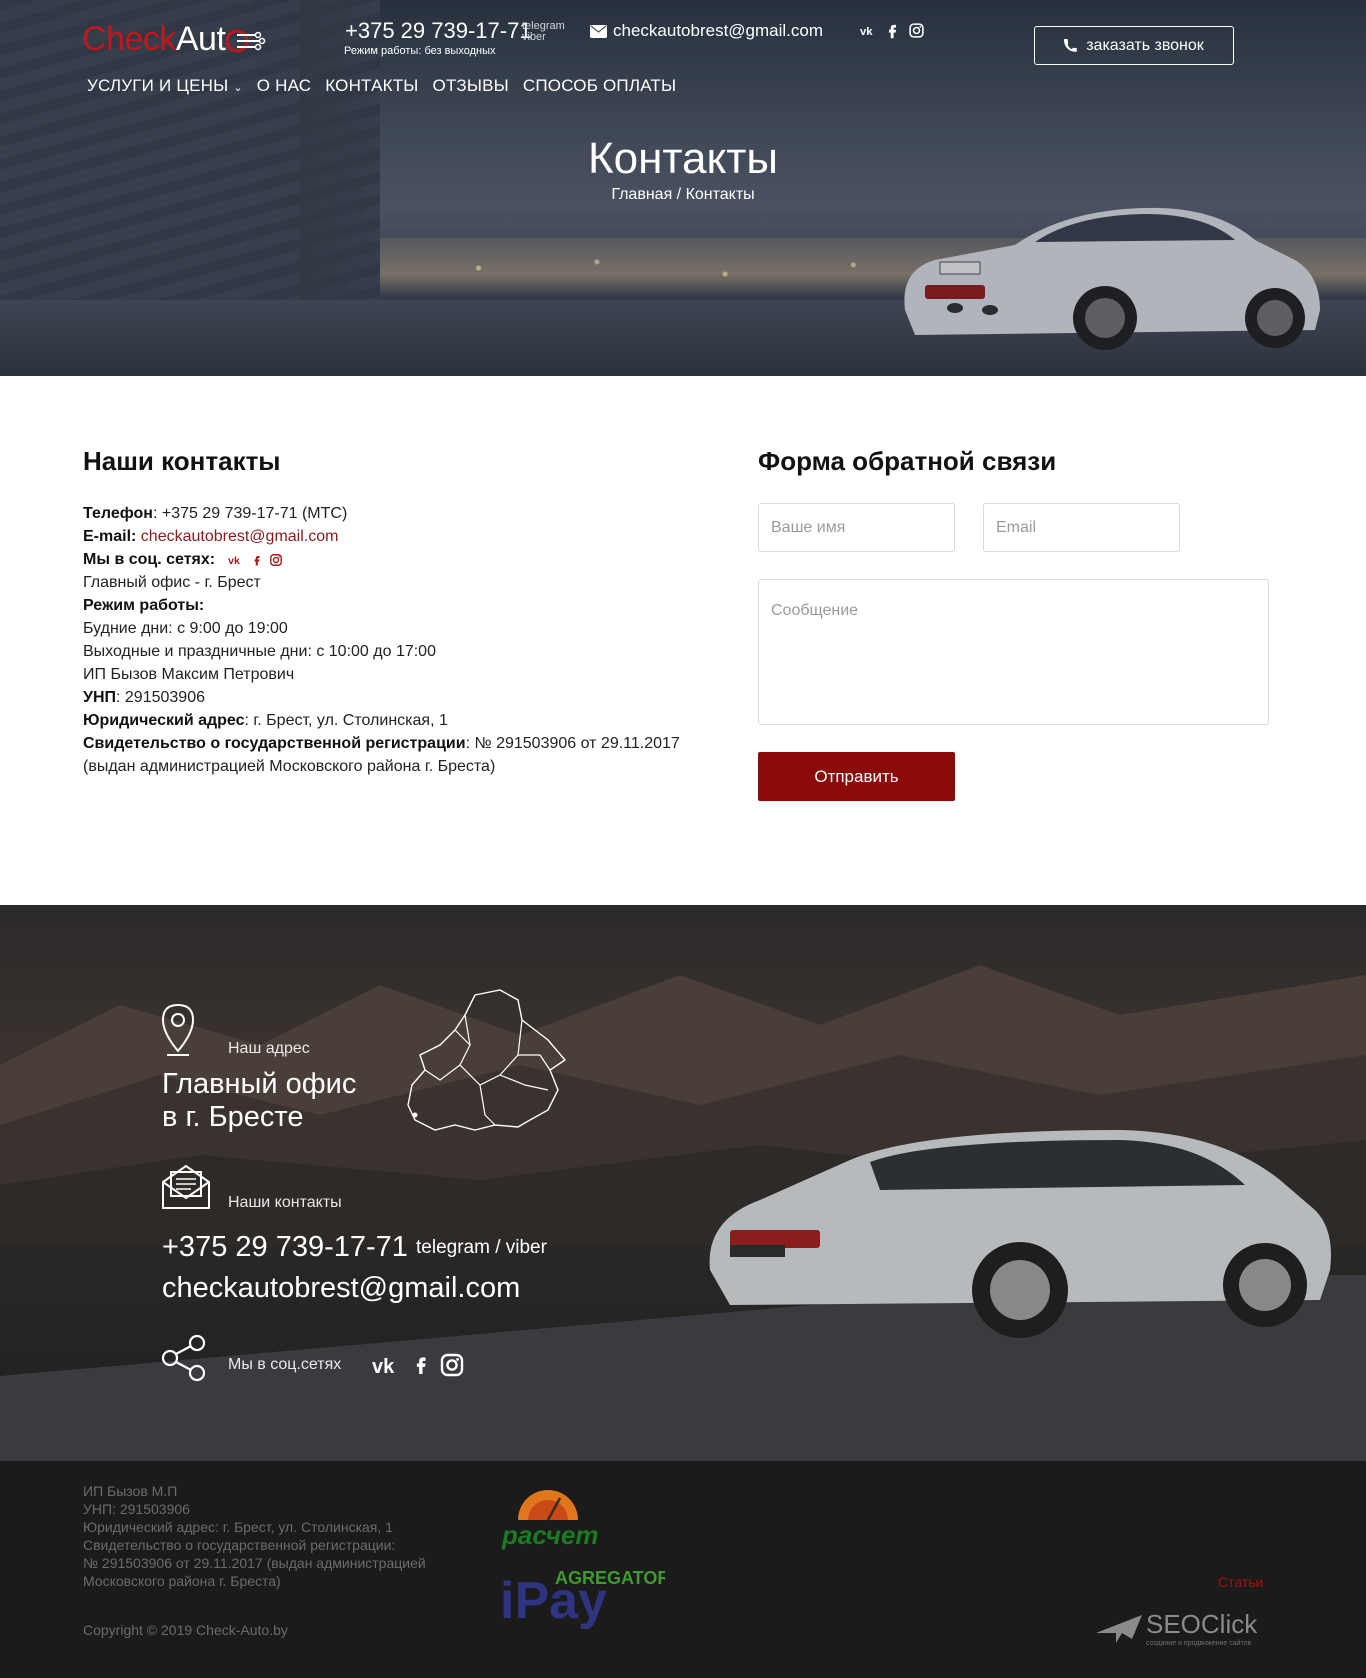 This screenshot has height=1678, width=1366. Describe the element at coordinates (185, 1630) in the screenshot. I see `copyright: Copyright © 2019 Check-Auto.by` at that location.